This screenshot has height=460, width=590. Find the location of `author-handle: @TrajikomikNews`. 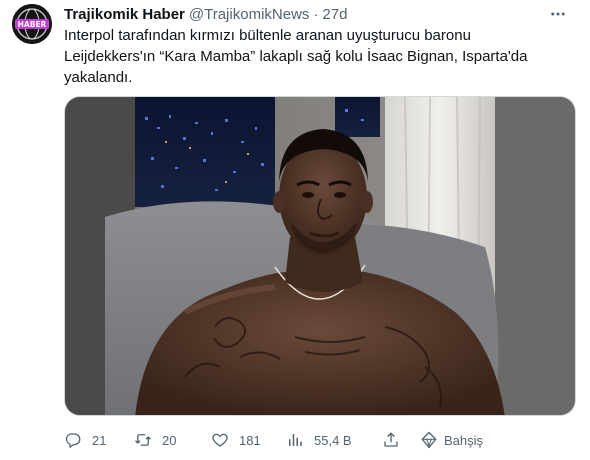

author-handle: @TrajikomikNews is located at coordinates (249, 14).